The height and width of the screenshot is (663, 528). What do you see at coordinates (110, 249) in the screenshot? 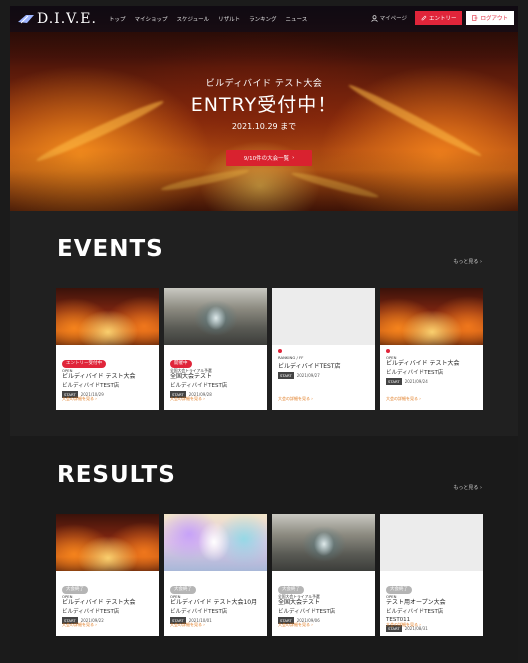
I see `events-title: EVENTS` at bounding box center [110, 249].